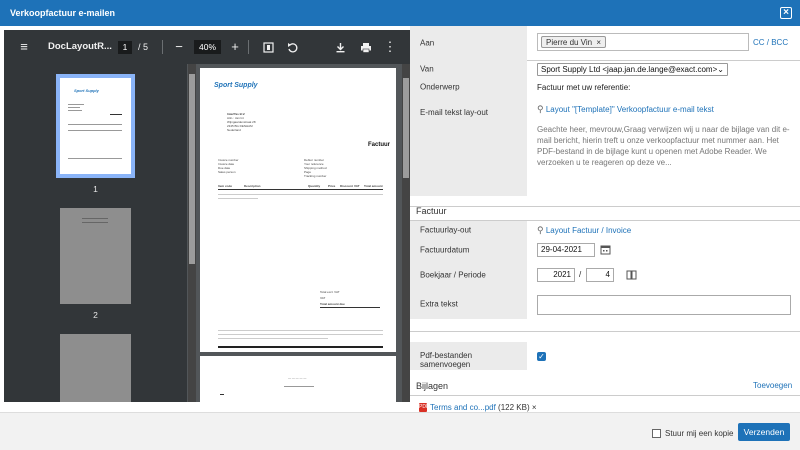 This screenshot has height=450, width=800. What do you see at coordinates (440, 87) in the screenshot?
I see `onderwerp-label: Onderwerp` at bounding box center [440, 87].